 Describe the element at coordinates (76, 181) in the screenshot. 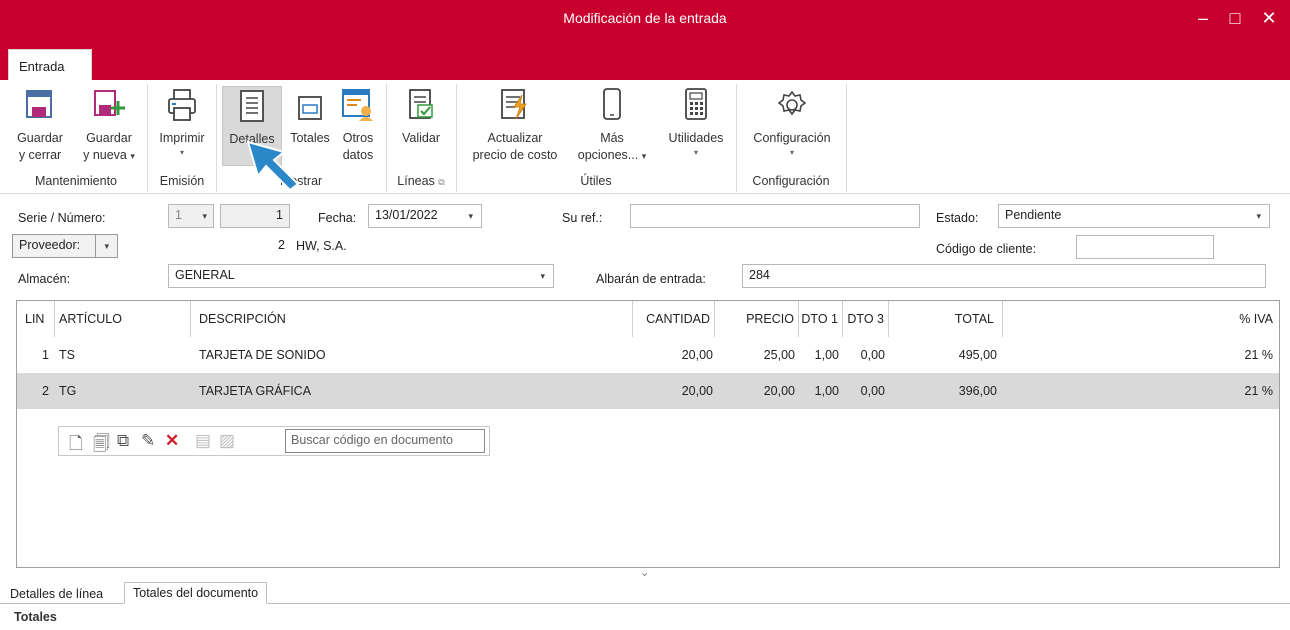

I see `group-mantenimiento: Mantenimiento` at that location.